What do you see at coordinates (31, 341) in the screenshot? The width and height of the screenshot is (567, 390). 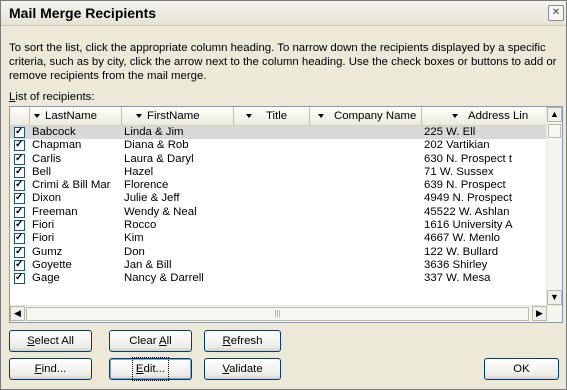 I see `mnemonic-char: S` at bounding box center [31, 341].